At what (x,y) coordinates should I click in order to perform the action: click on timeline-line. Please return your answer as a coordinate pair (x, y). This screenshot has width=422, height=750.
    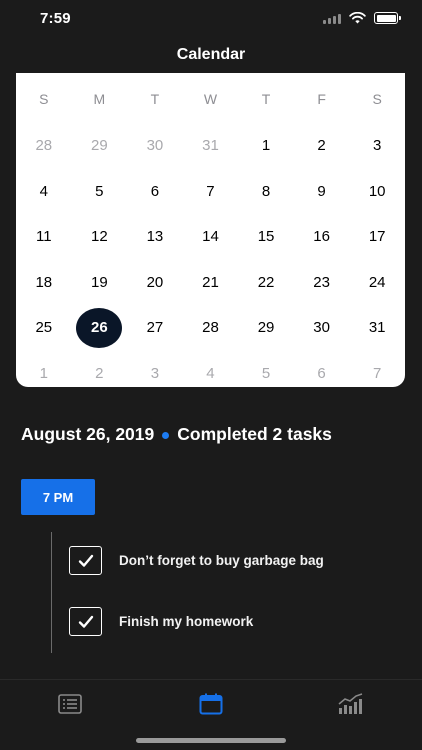
    Looking at the image, I should click on (51, 592).